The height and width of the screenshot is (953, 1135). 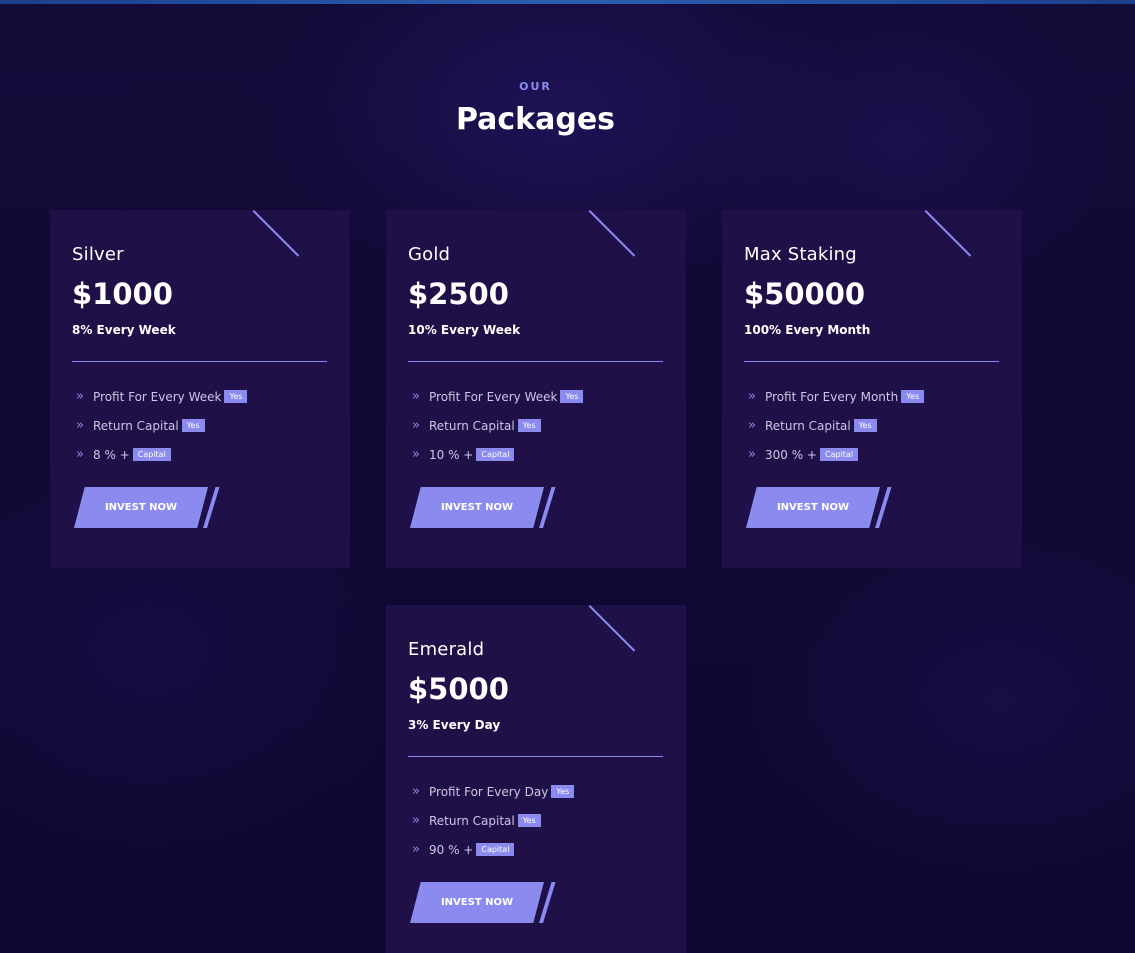 I want to click on feature-text: 300 % +, so click(x=791, y=454).